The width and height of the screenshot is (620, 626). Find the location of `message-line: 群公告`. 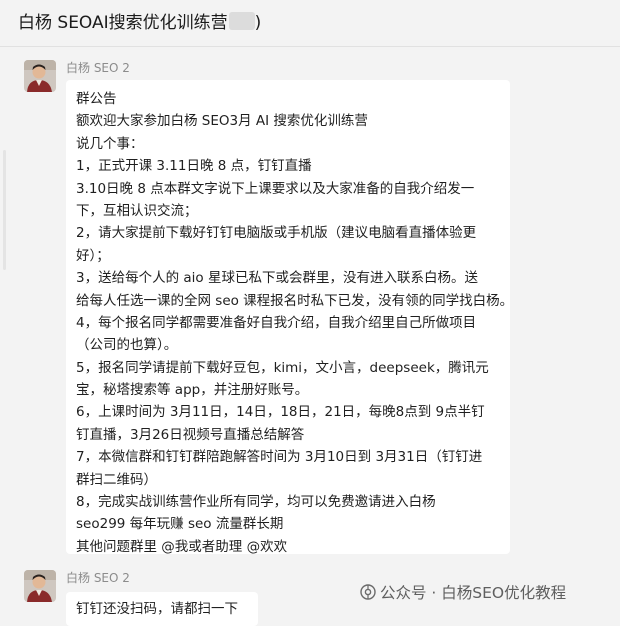

message-line: 群公告 is located at coordinates (96, 99).